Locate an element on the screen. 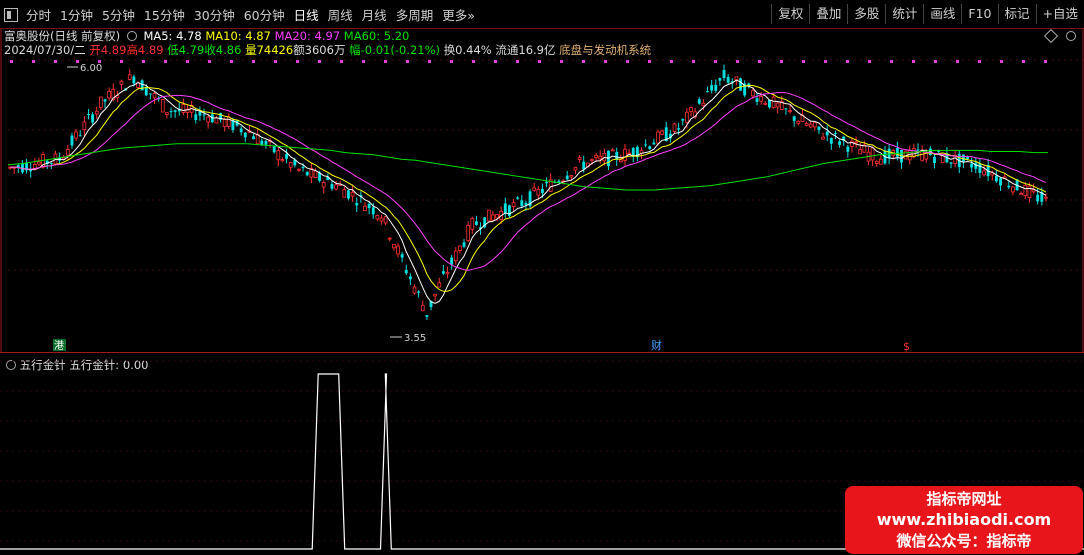  watermark-wechat: 微信公众号：指标帝 is located at coordinates (964, 541).